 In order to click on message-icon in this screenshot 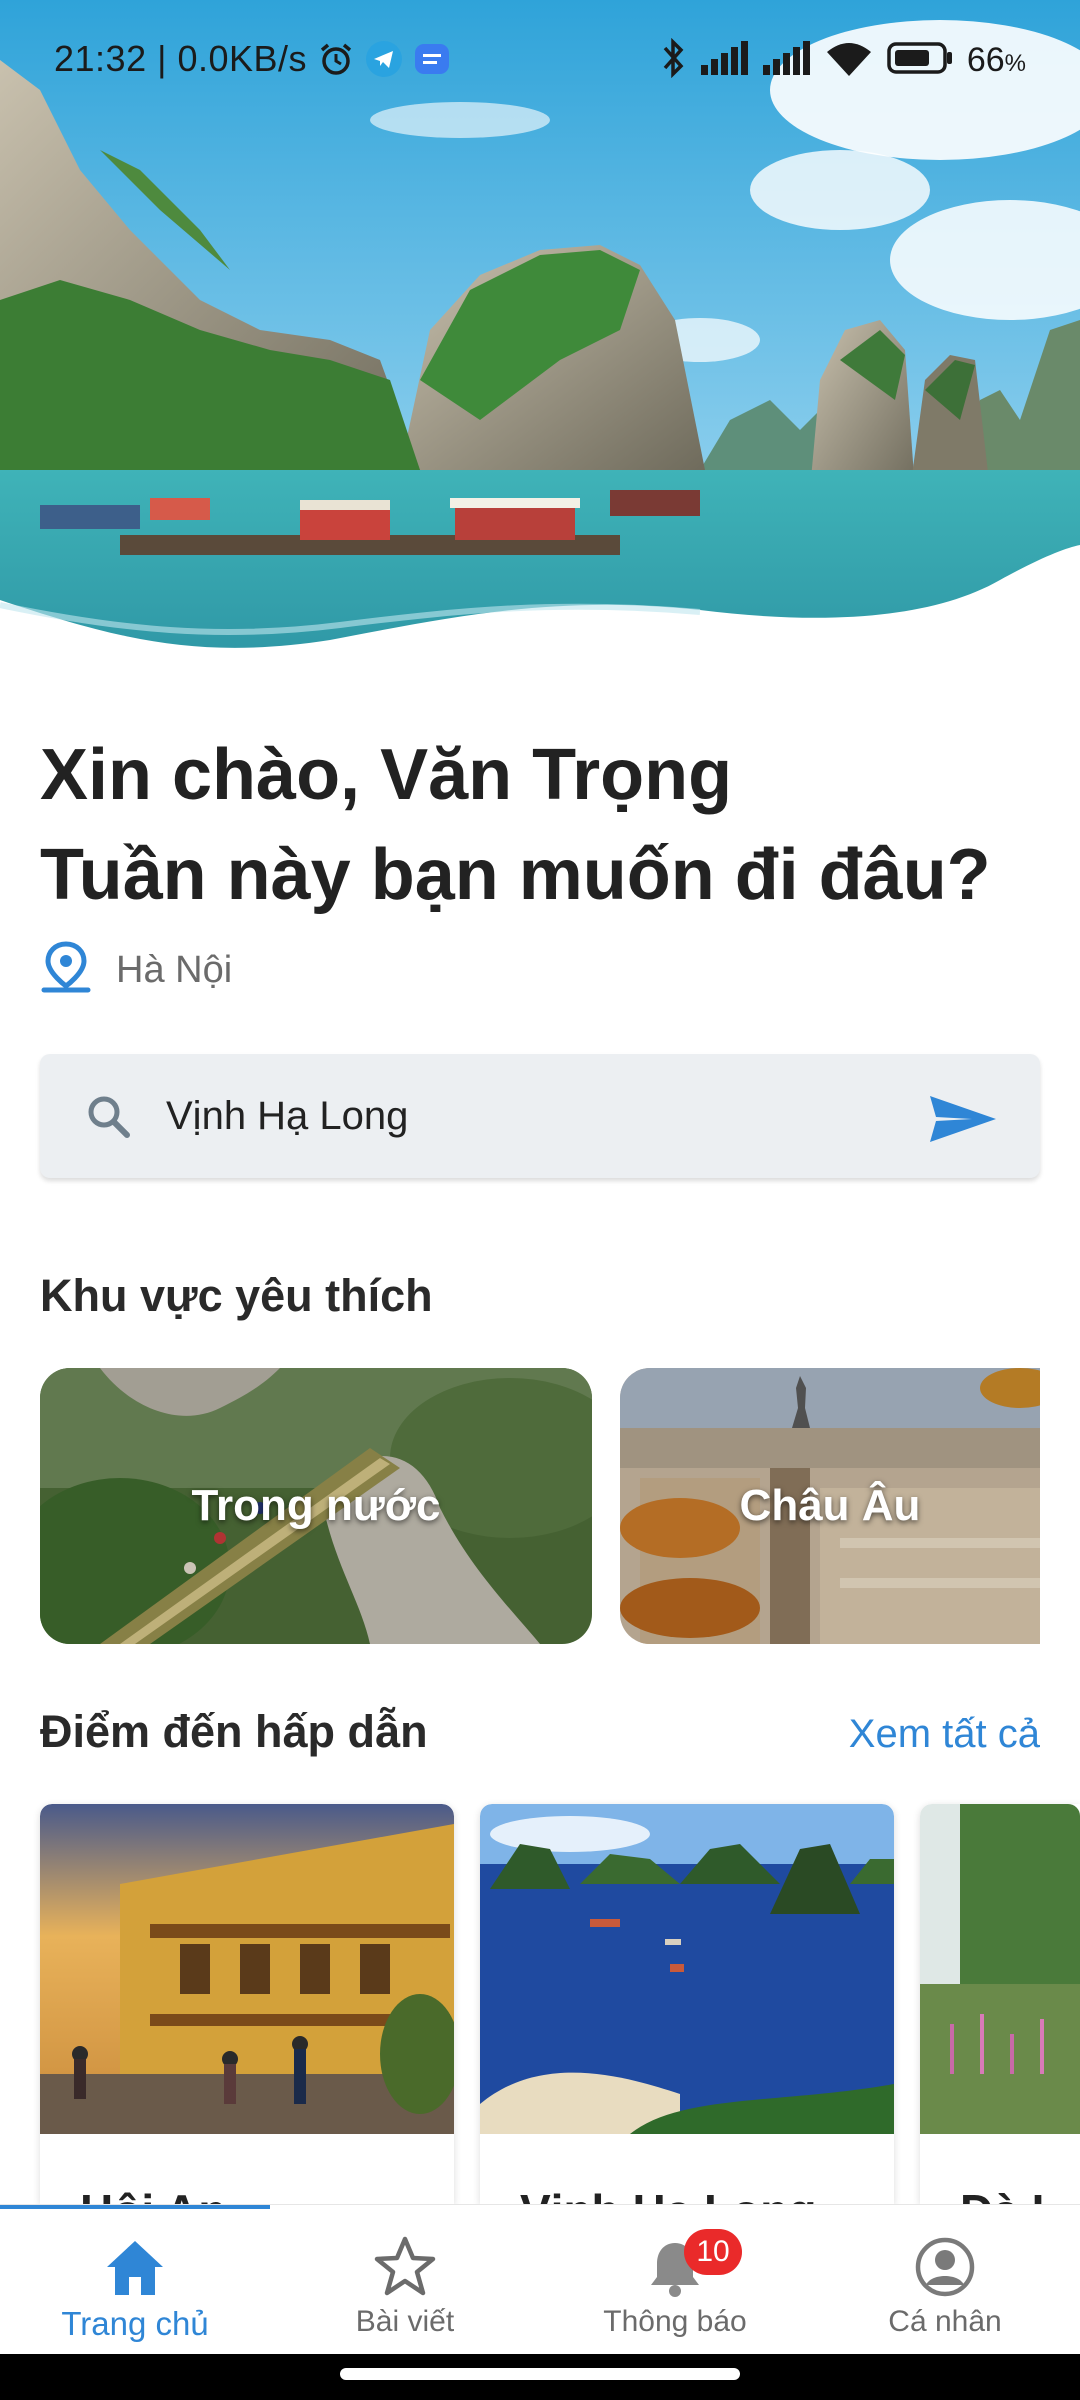, I will do `click(432, 59)`.